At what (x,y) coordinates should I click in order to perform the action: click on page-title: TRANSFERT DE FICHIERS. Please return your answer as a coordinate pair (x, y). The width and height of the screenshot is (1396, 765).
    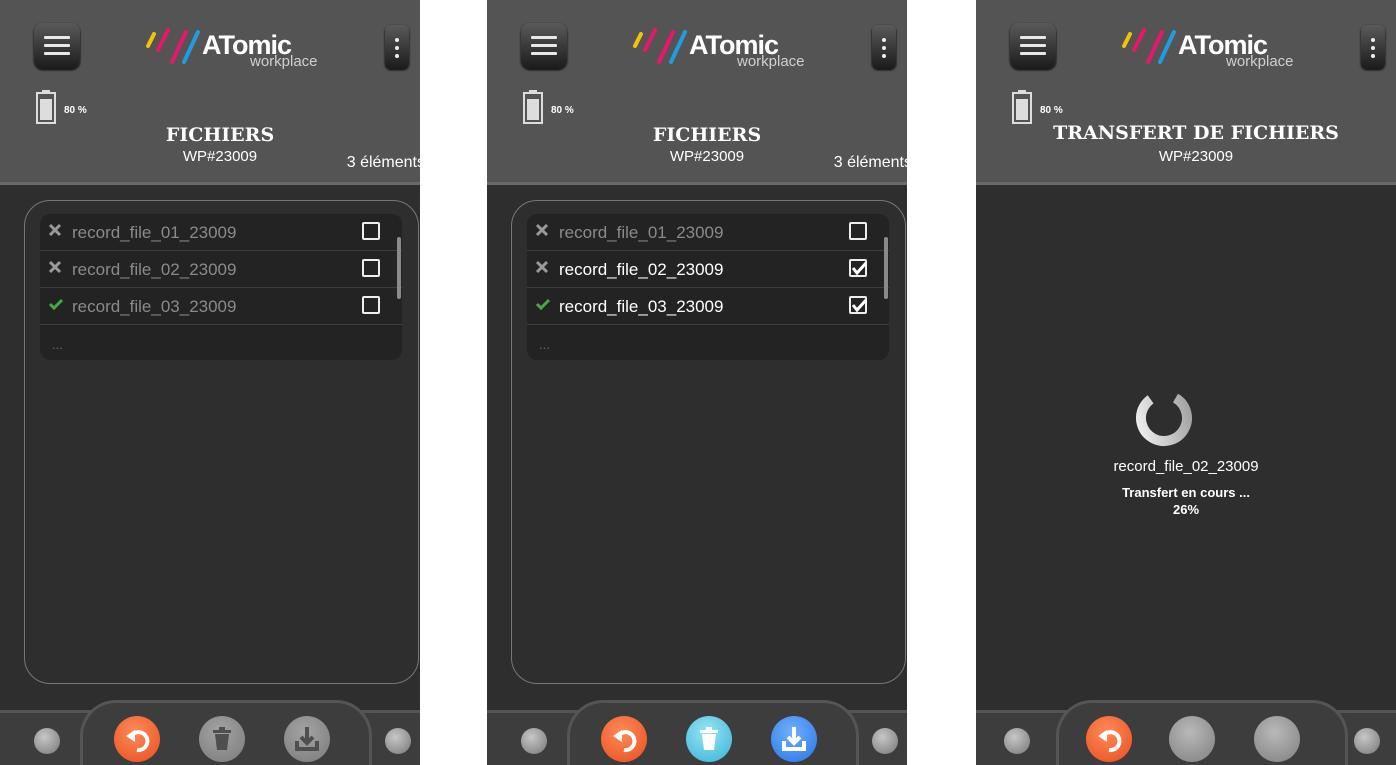
    Looking at the image, I should click on (1196, 133).